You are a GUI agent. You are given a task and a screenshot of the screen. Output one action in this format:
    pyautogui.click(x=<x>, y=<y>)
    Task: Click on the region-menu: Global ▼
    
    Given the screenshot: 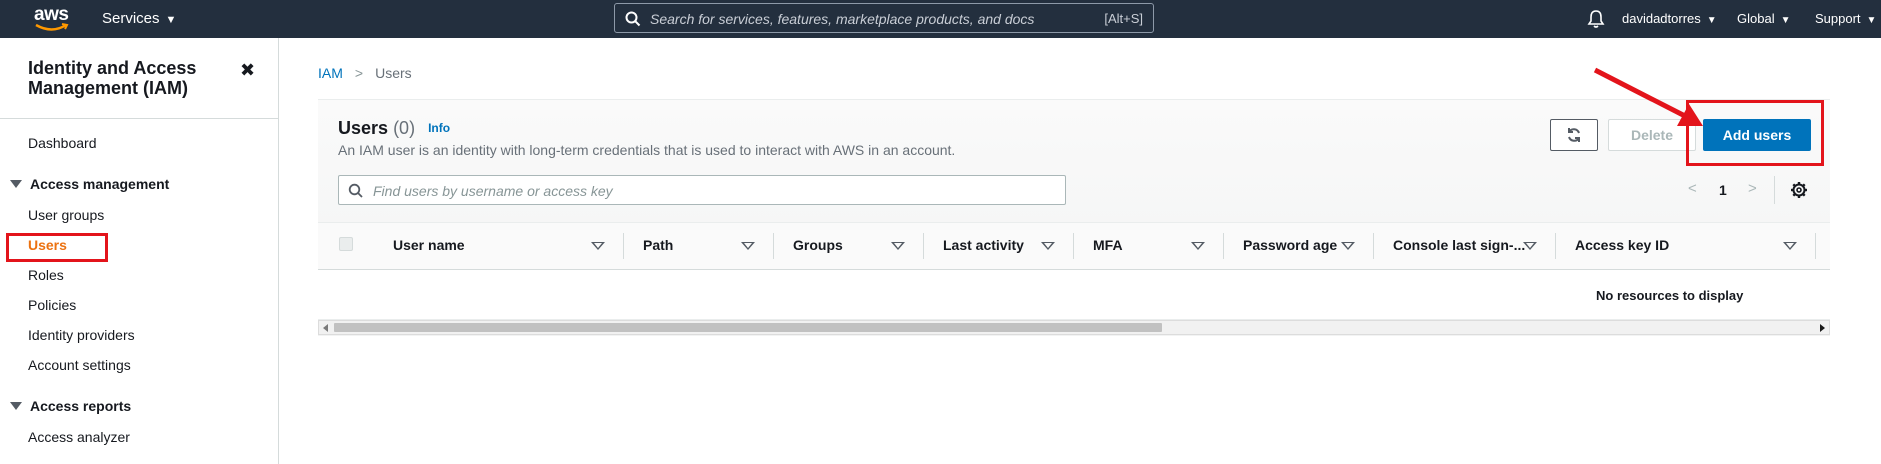 What is the action you would take?
    pyautogui.click(x=1763, y=18)
    